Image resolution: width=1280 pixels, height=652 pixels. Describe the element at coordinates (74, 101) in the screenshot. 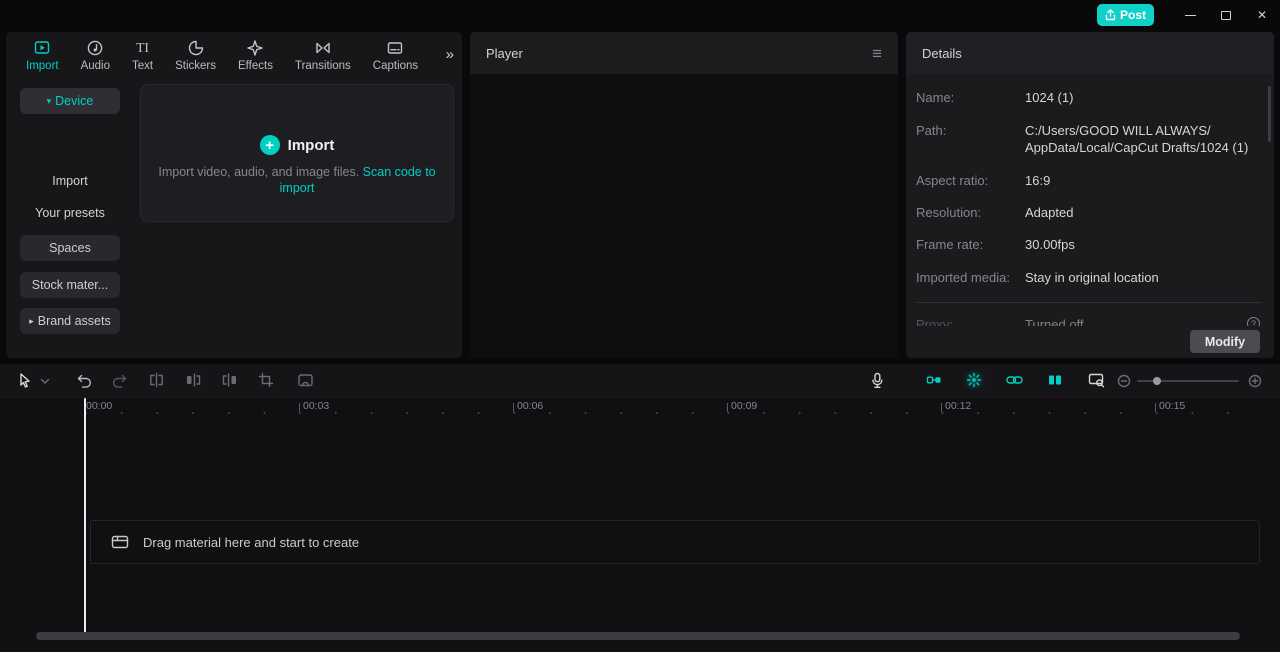

I see `sidebar-device-label: Device` at that location.